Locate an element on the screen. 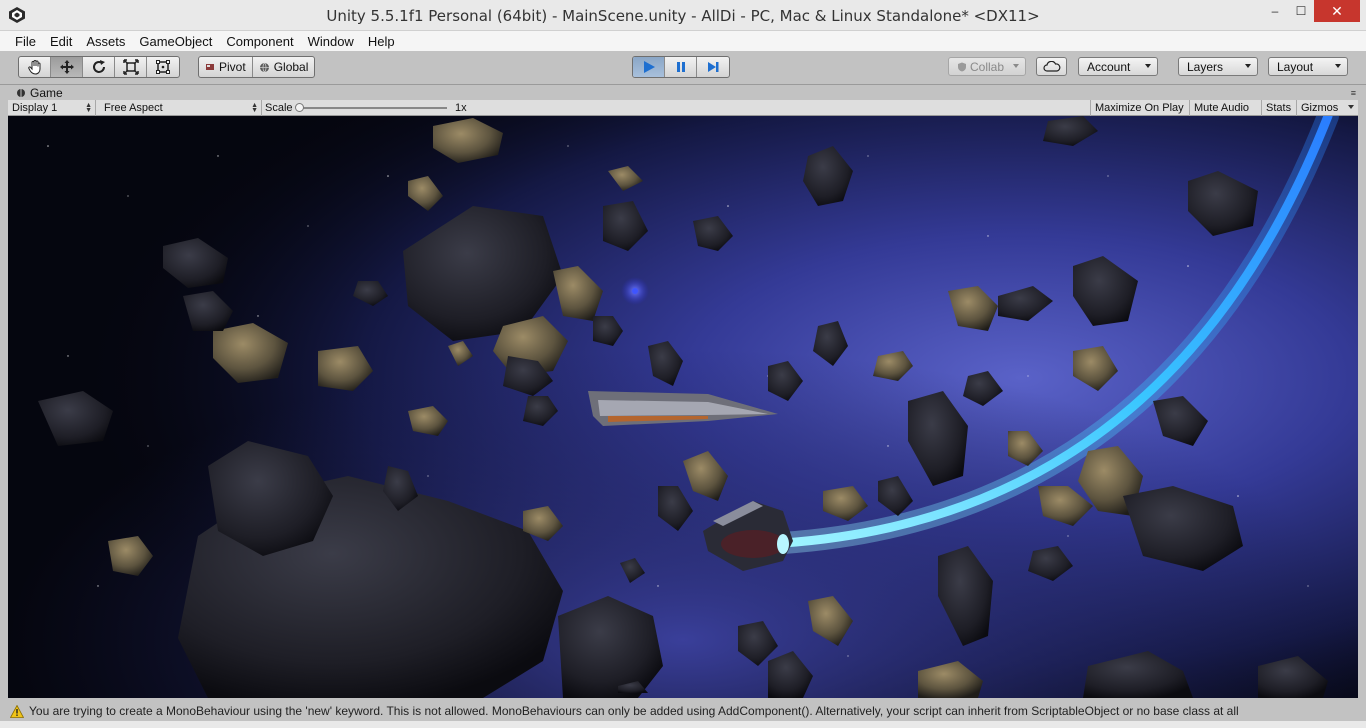 The image size is (1366, 728). globe-icon is located at coordinates (264, 67).